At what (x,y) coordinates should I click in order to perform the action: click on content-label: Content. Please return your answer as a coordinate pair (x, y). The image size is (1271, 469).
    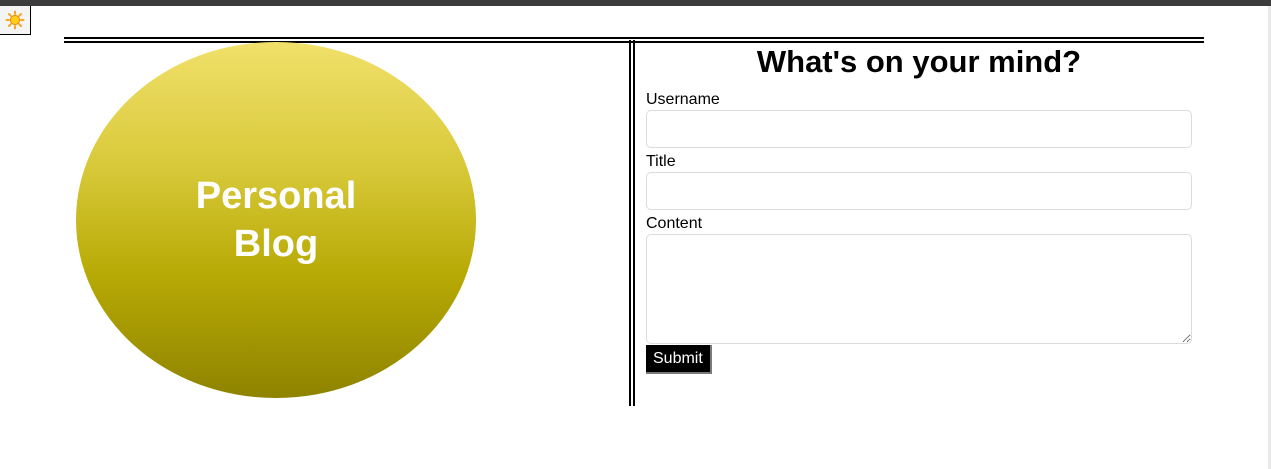
    Looking at the image, I should click on (674, 223).